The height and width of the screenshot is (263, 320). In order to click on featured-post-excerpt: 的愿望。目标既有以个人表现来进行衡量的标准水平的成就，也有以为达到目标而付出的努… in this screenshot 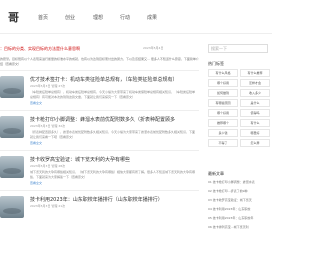, I will do `click(99, 61)`.